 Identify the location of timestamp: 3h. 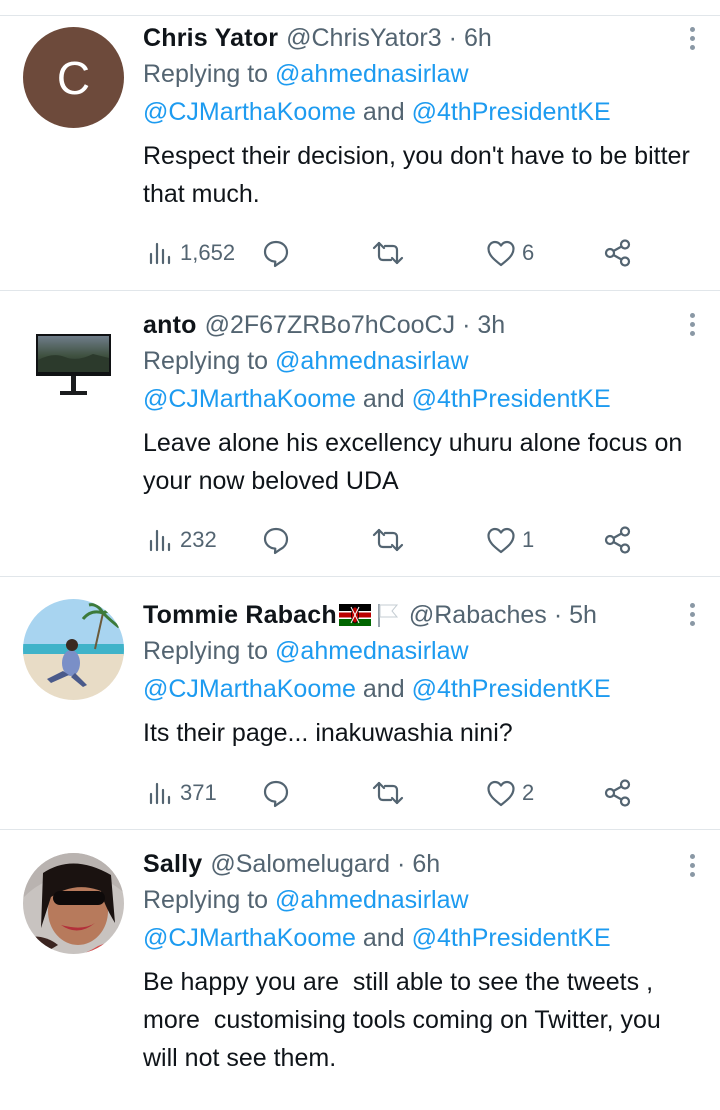
(491, 325).